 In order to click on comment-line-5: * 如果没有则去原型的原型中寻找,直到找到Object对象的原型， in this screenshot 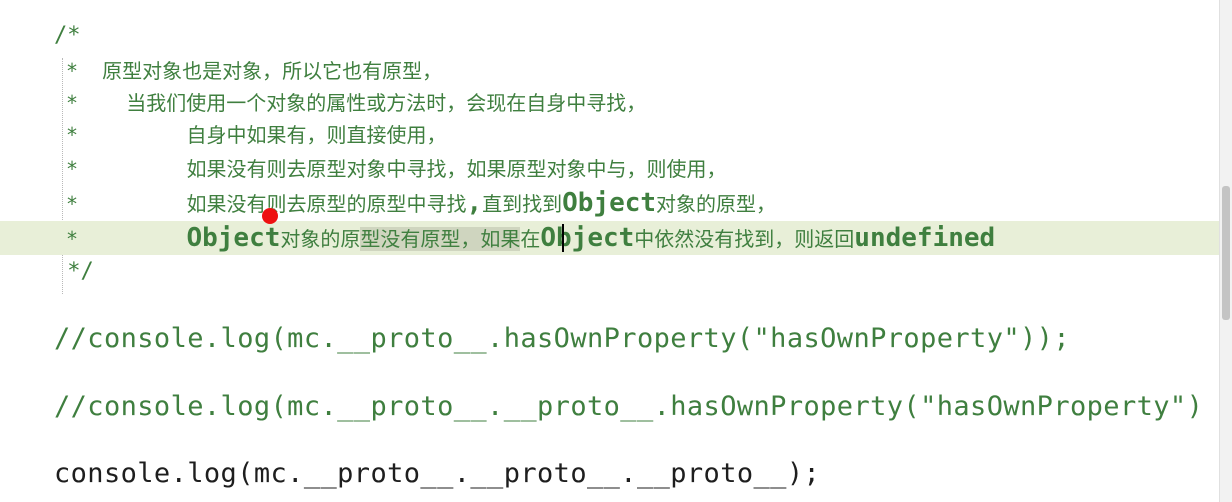, I will do `click(643, 203)`.